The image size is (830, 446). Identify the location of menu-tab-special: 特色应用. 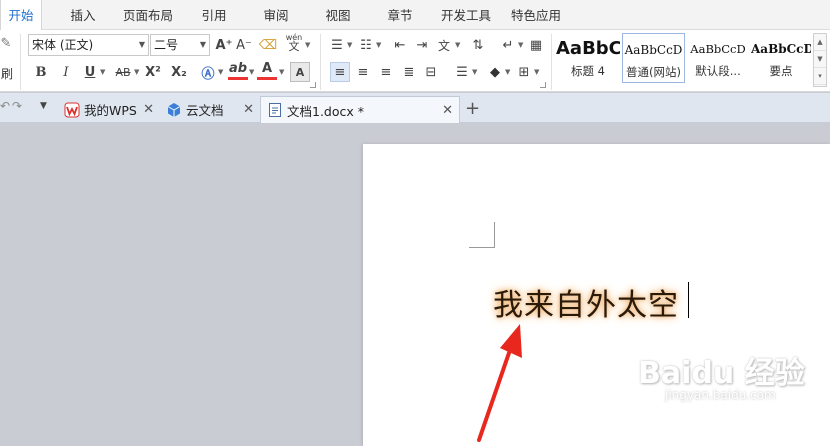
(536, 15).